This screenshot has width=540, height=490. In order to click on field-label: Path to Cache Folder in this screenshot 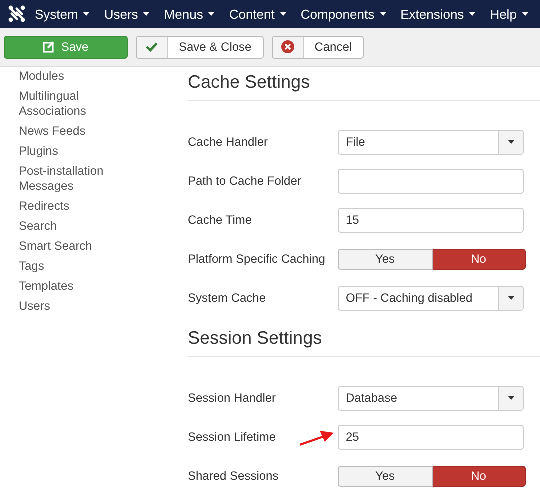, I will do `click(245, 181)`.